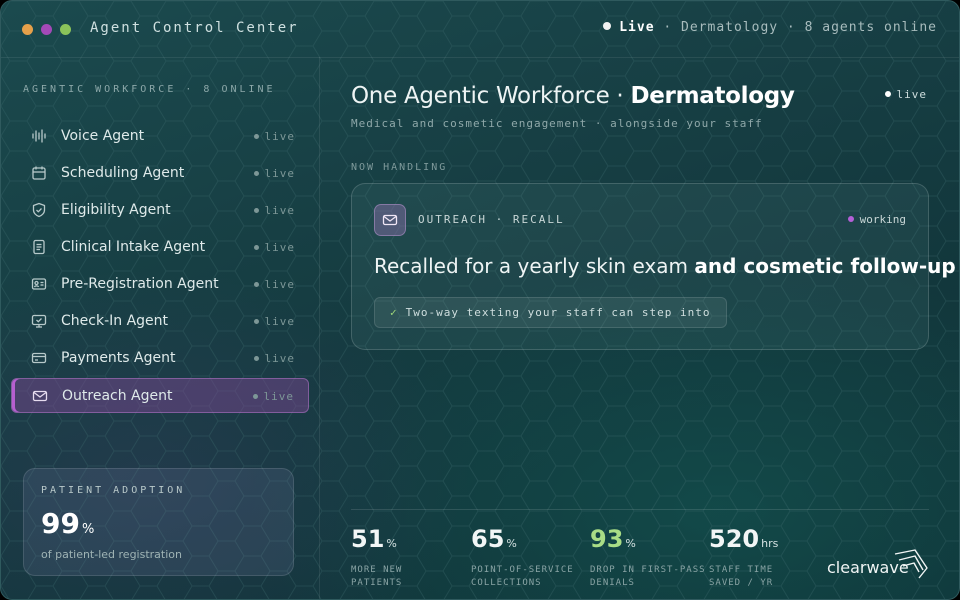 The image size is (960, 600). What do you see at coordinates (39, 321) in the screenshot?
I see `monitor-icon` at bounding box center [39, 321].